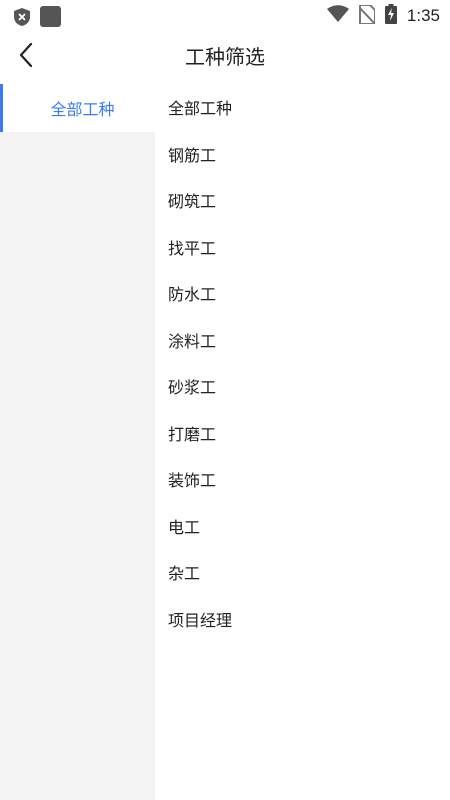  Describe the element at coordinates (423, 15) in the screenshot. I see `status-time: 1:35` at that location.